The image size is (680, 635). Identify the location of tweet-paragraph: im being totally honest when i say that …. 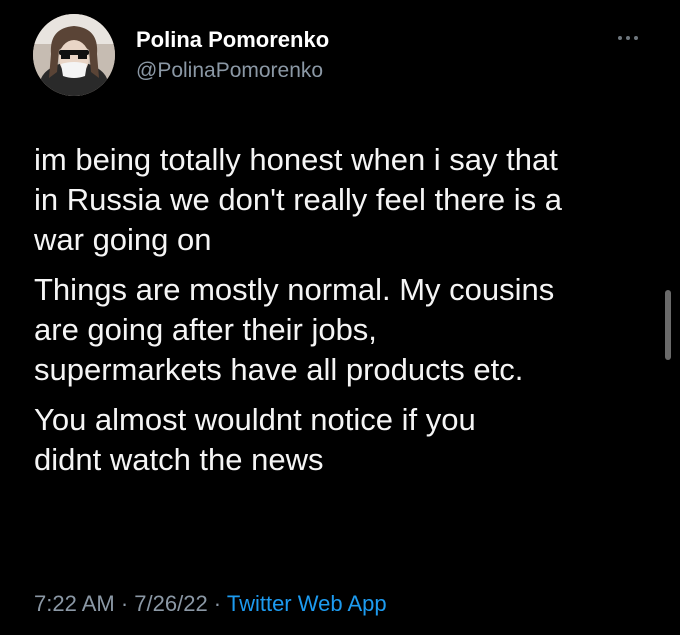
(298, 199).